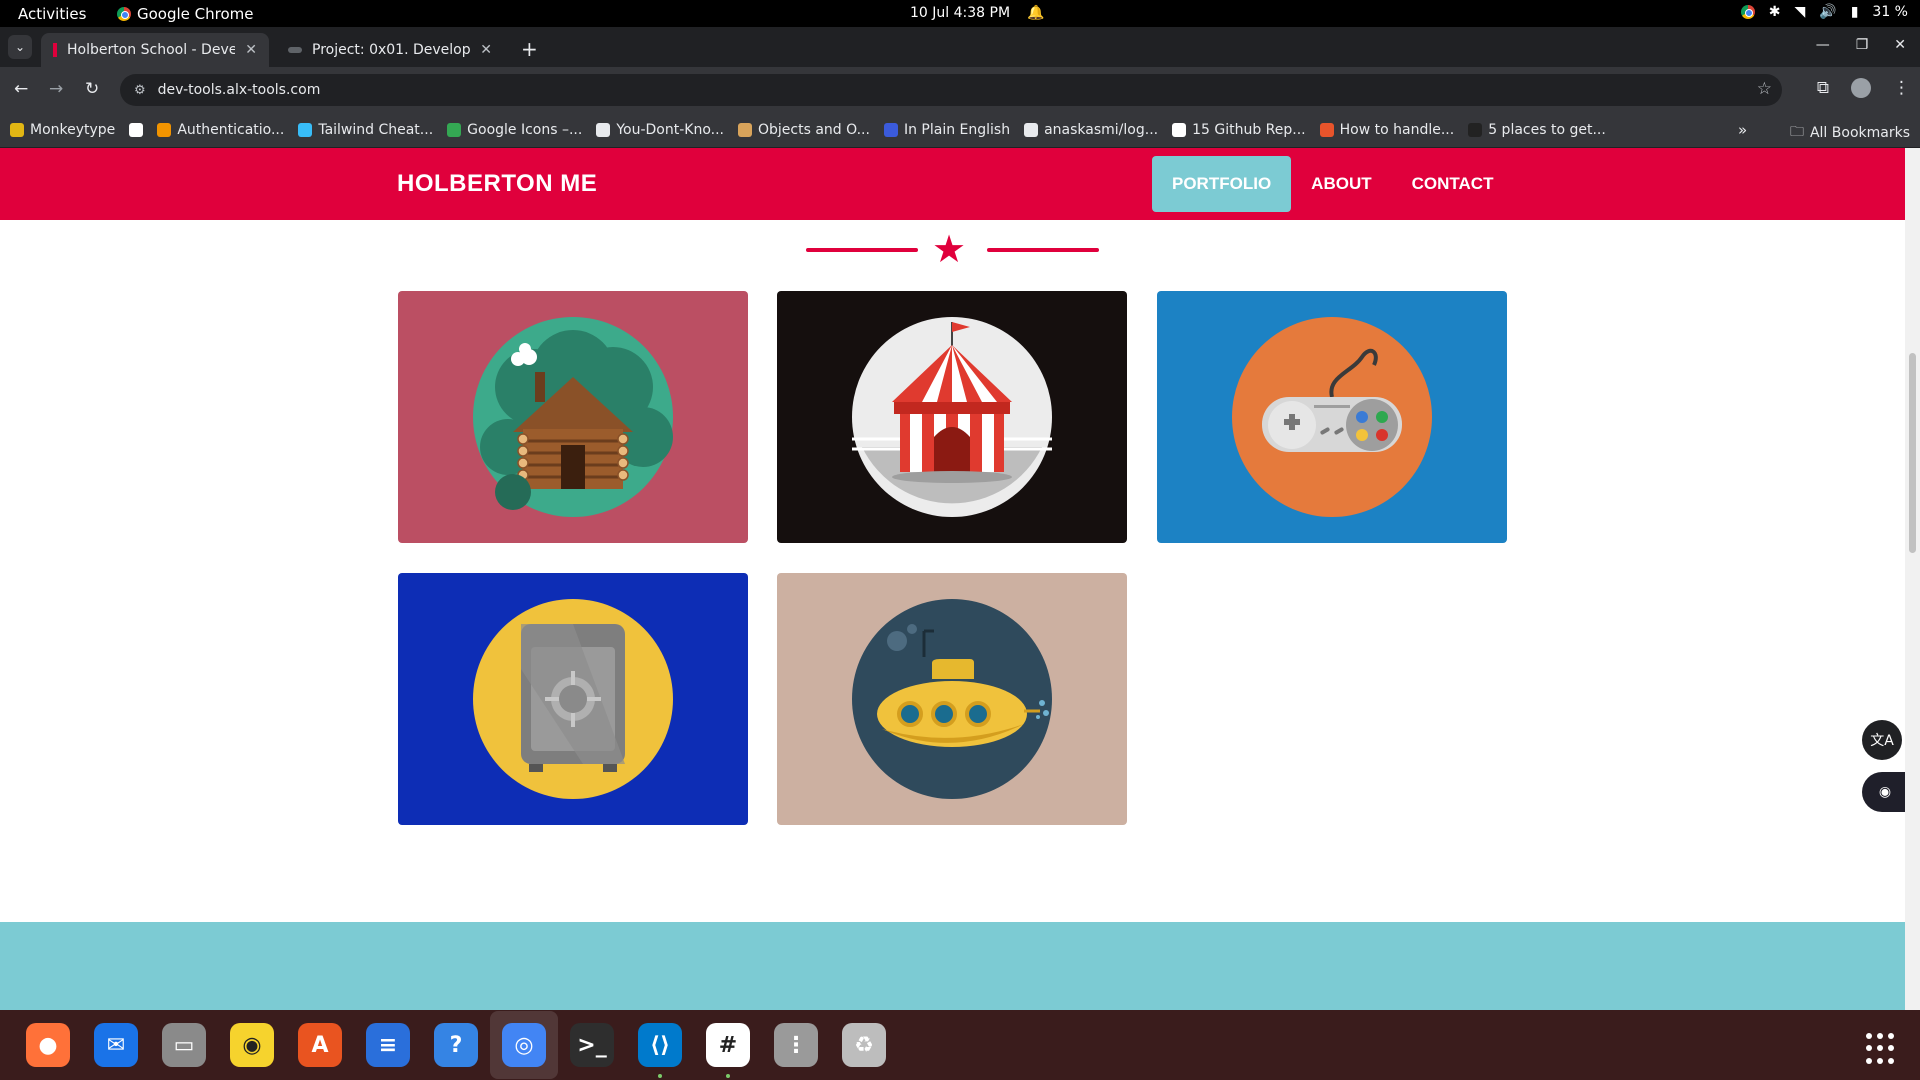 This screenshot has width=1920, height=1080. I want to click on portfolio-card-submarine, so click(952, 699).